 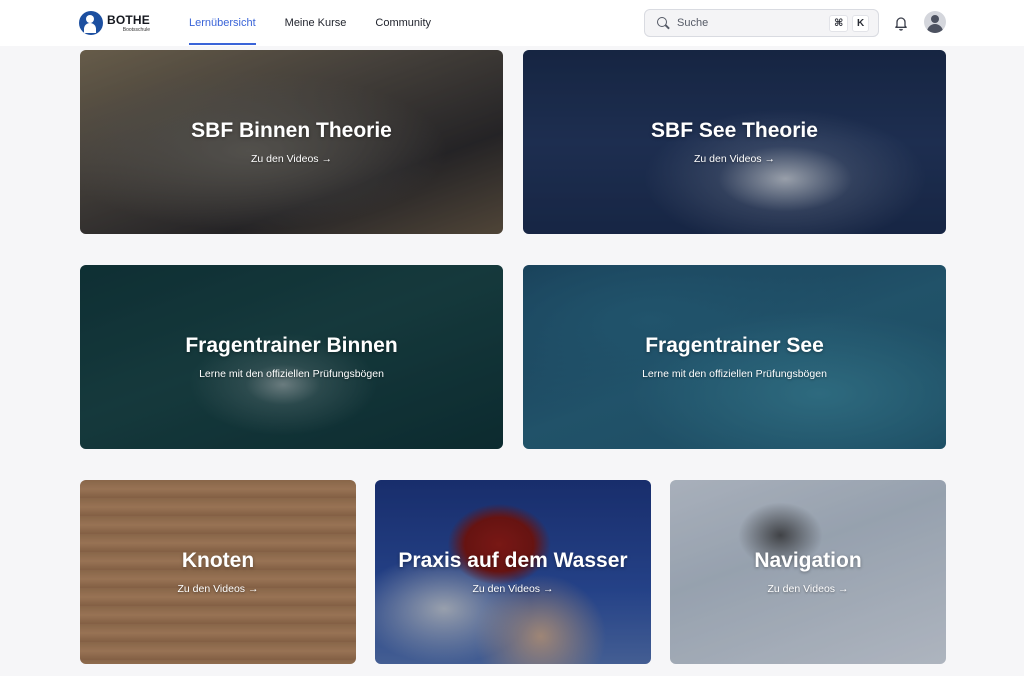 I want to click on bell-icon, so click(x=901, y=23).